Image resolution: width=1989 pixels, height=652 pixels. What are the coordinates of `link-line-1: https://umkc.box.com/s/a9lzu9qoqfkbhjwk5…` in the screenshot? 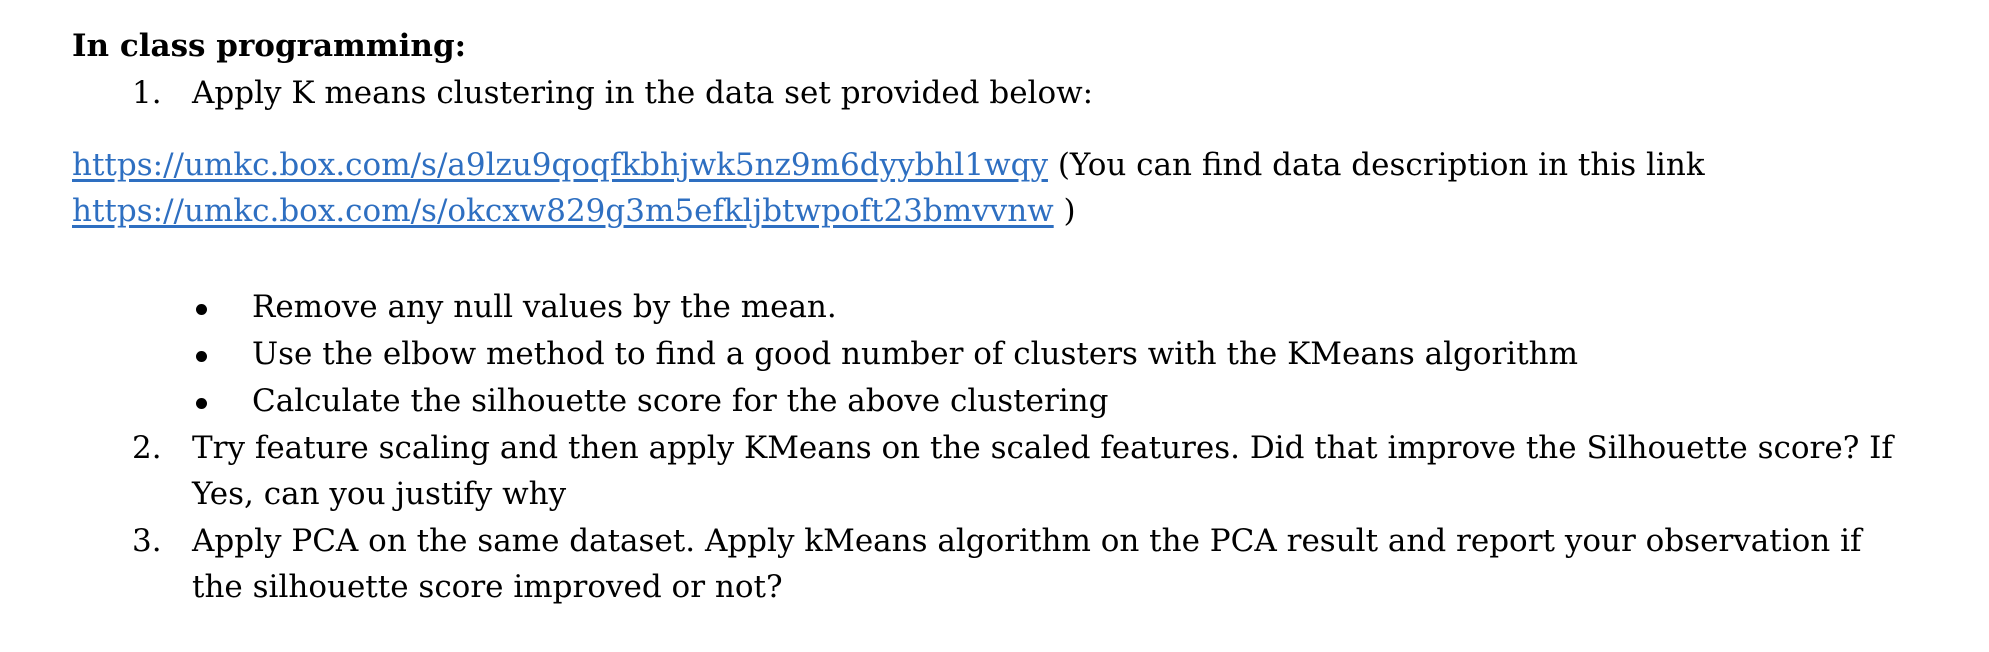 It's located at (1022, 165).